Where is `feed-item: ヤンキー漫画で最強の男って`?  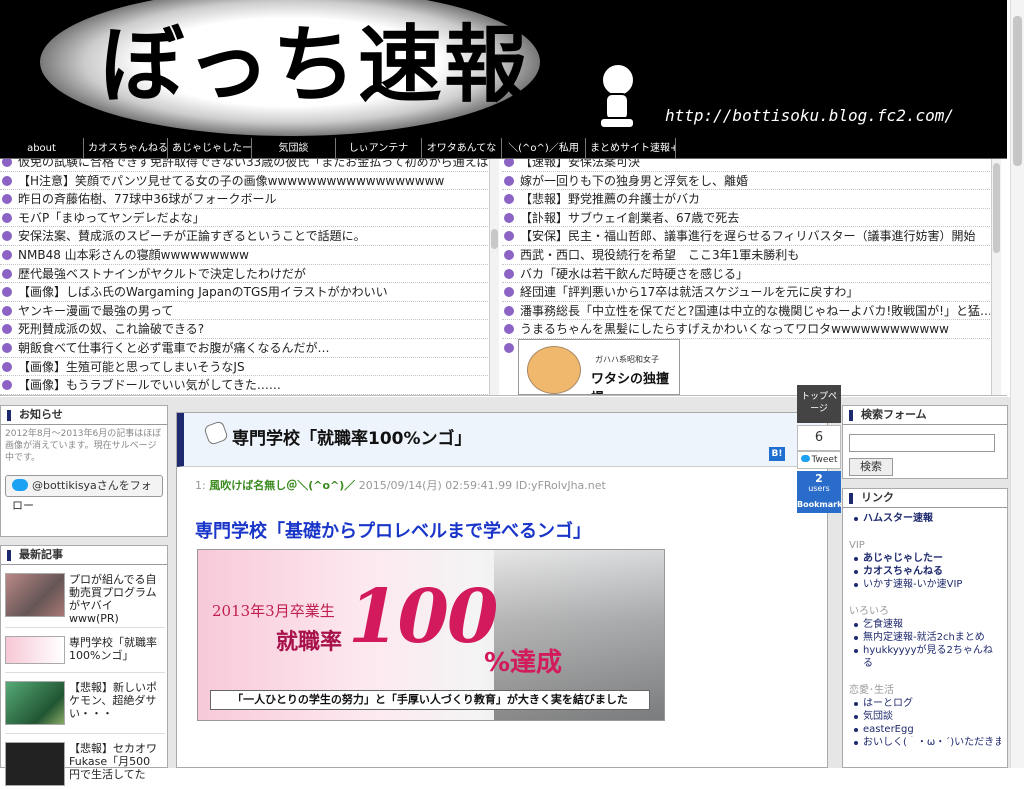
feed-item: ヤンキー漫画で最強の男って is located at coordinates (244, 311).